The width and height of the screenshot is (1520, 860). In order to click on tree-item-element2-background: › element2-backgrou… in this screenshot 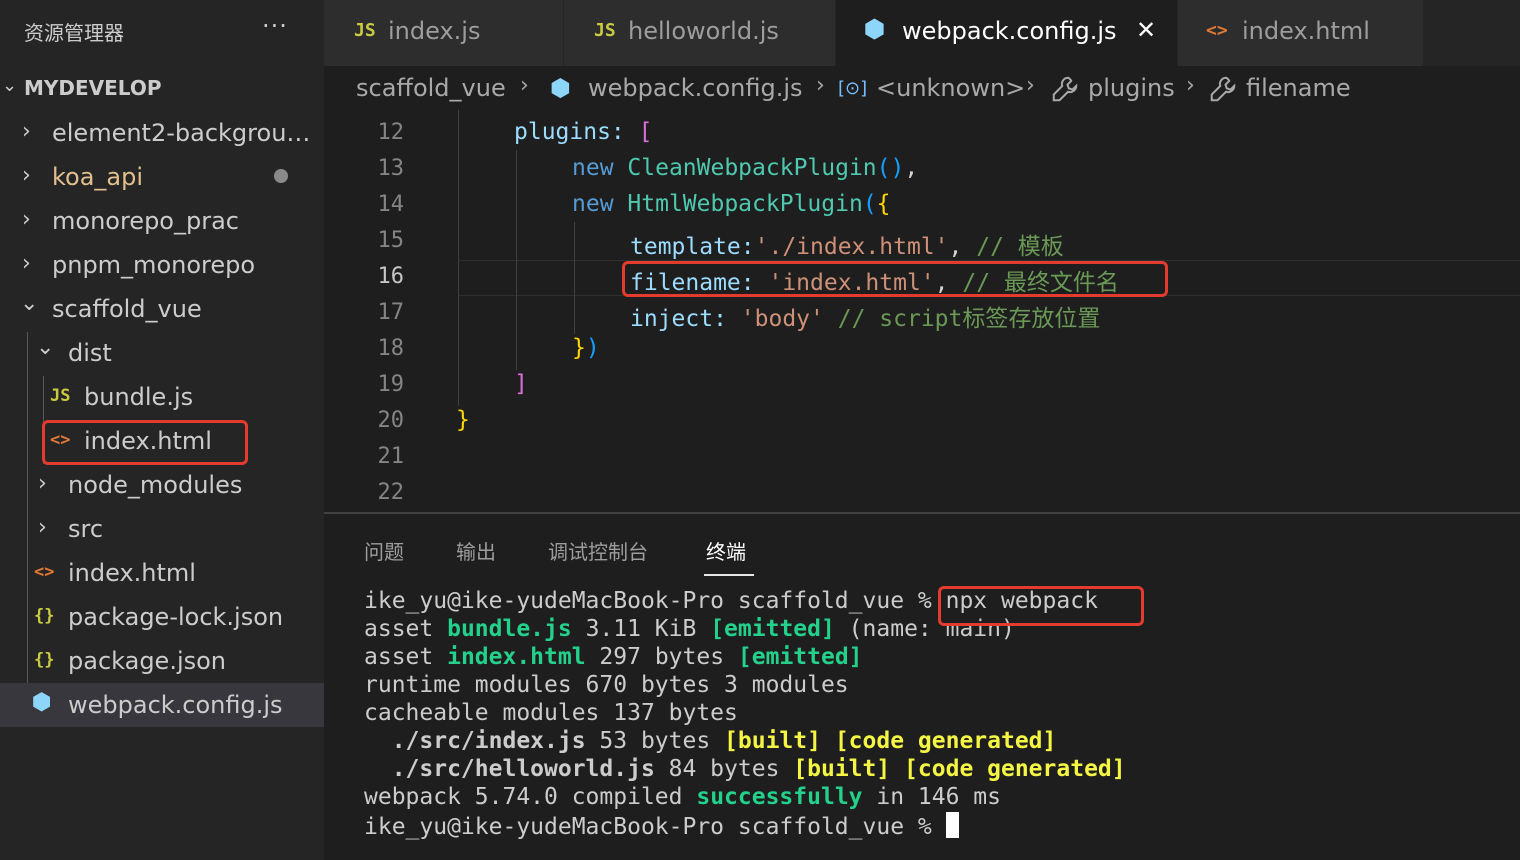, I will do `click(162, 133)`.